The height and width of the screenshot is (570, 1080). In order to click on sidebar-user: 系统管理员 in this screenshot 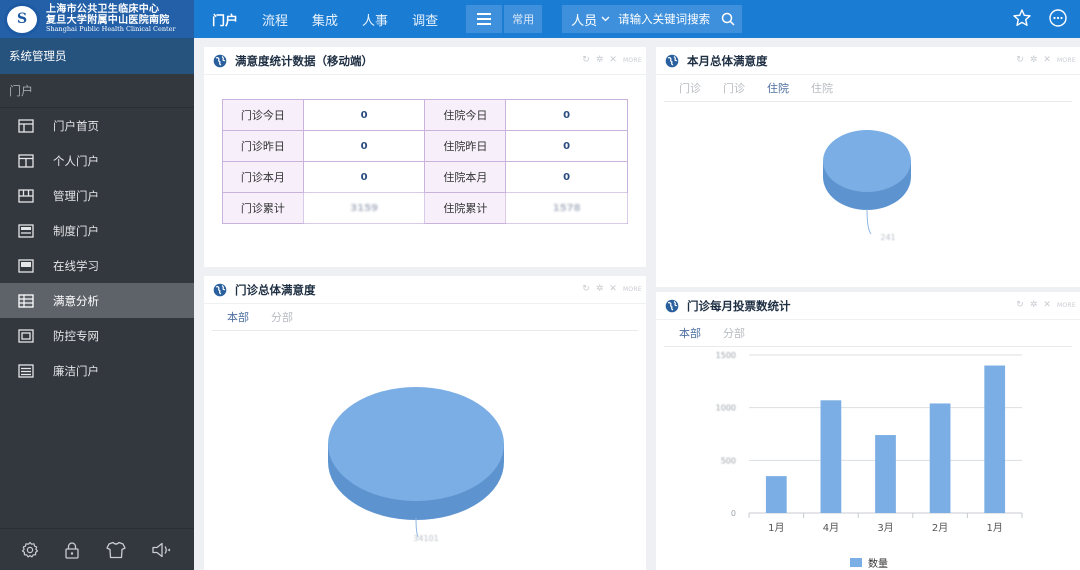, I will do `click(97, 56)`.